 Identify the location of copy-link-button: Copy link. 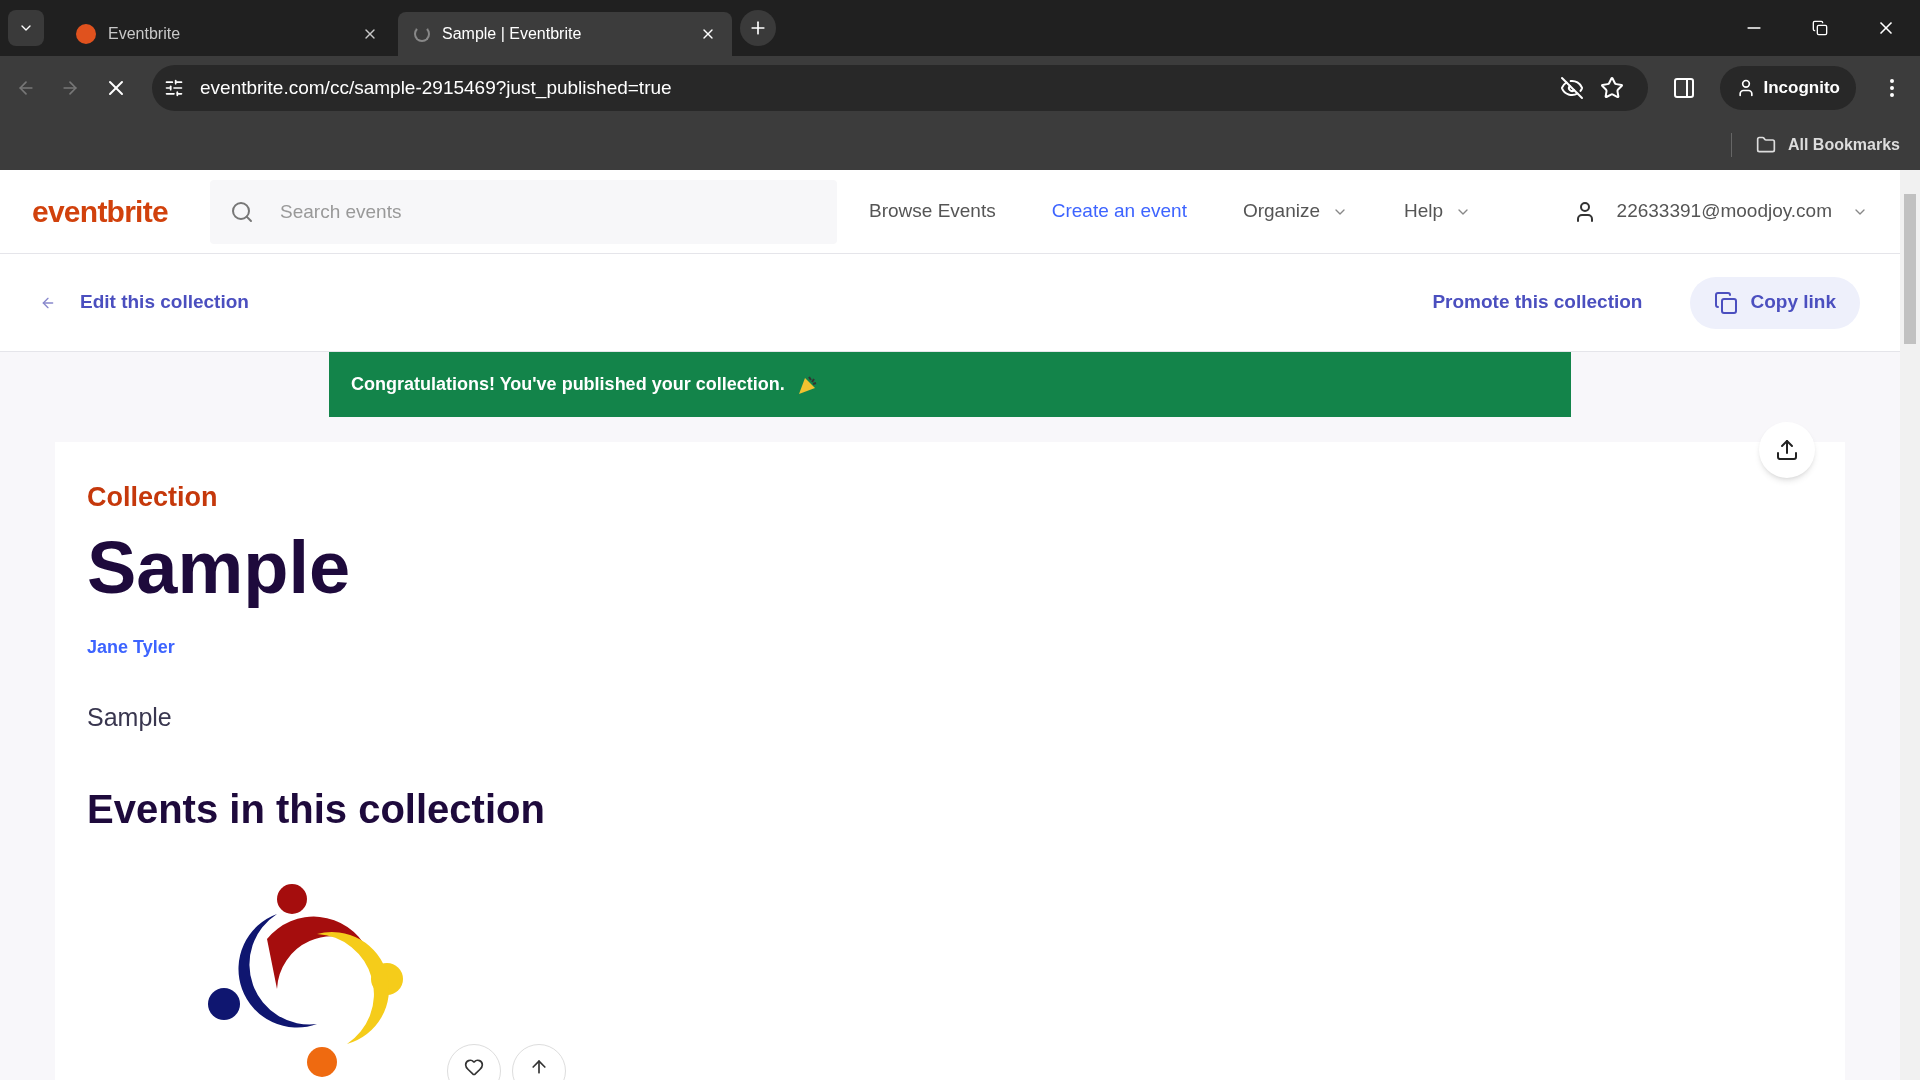
(1775, 302).